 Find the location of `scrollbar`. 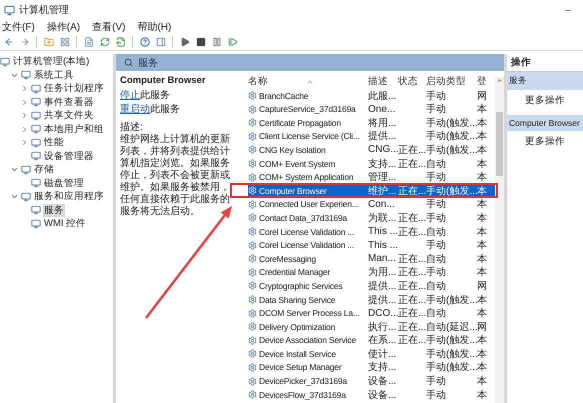

scrollbar is located at coordinates (499, 240).